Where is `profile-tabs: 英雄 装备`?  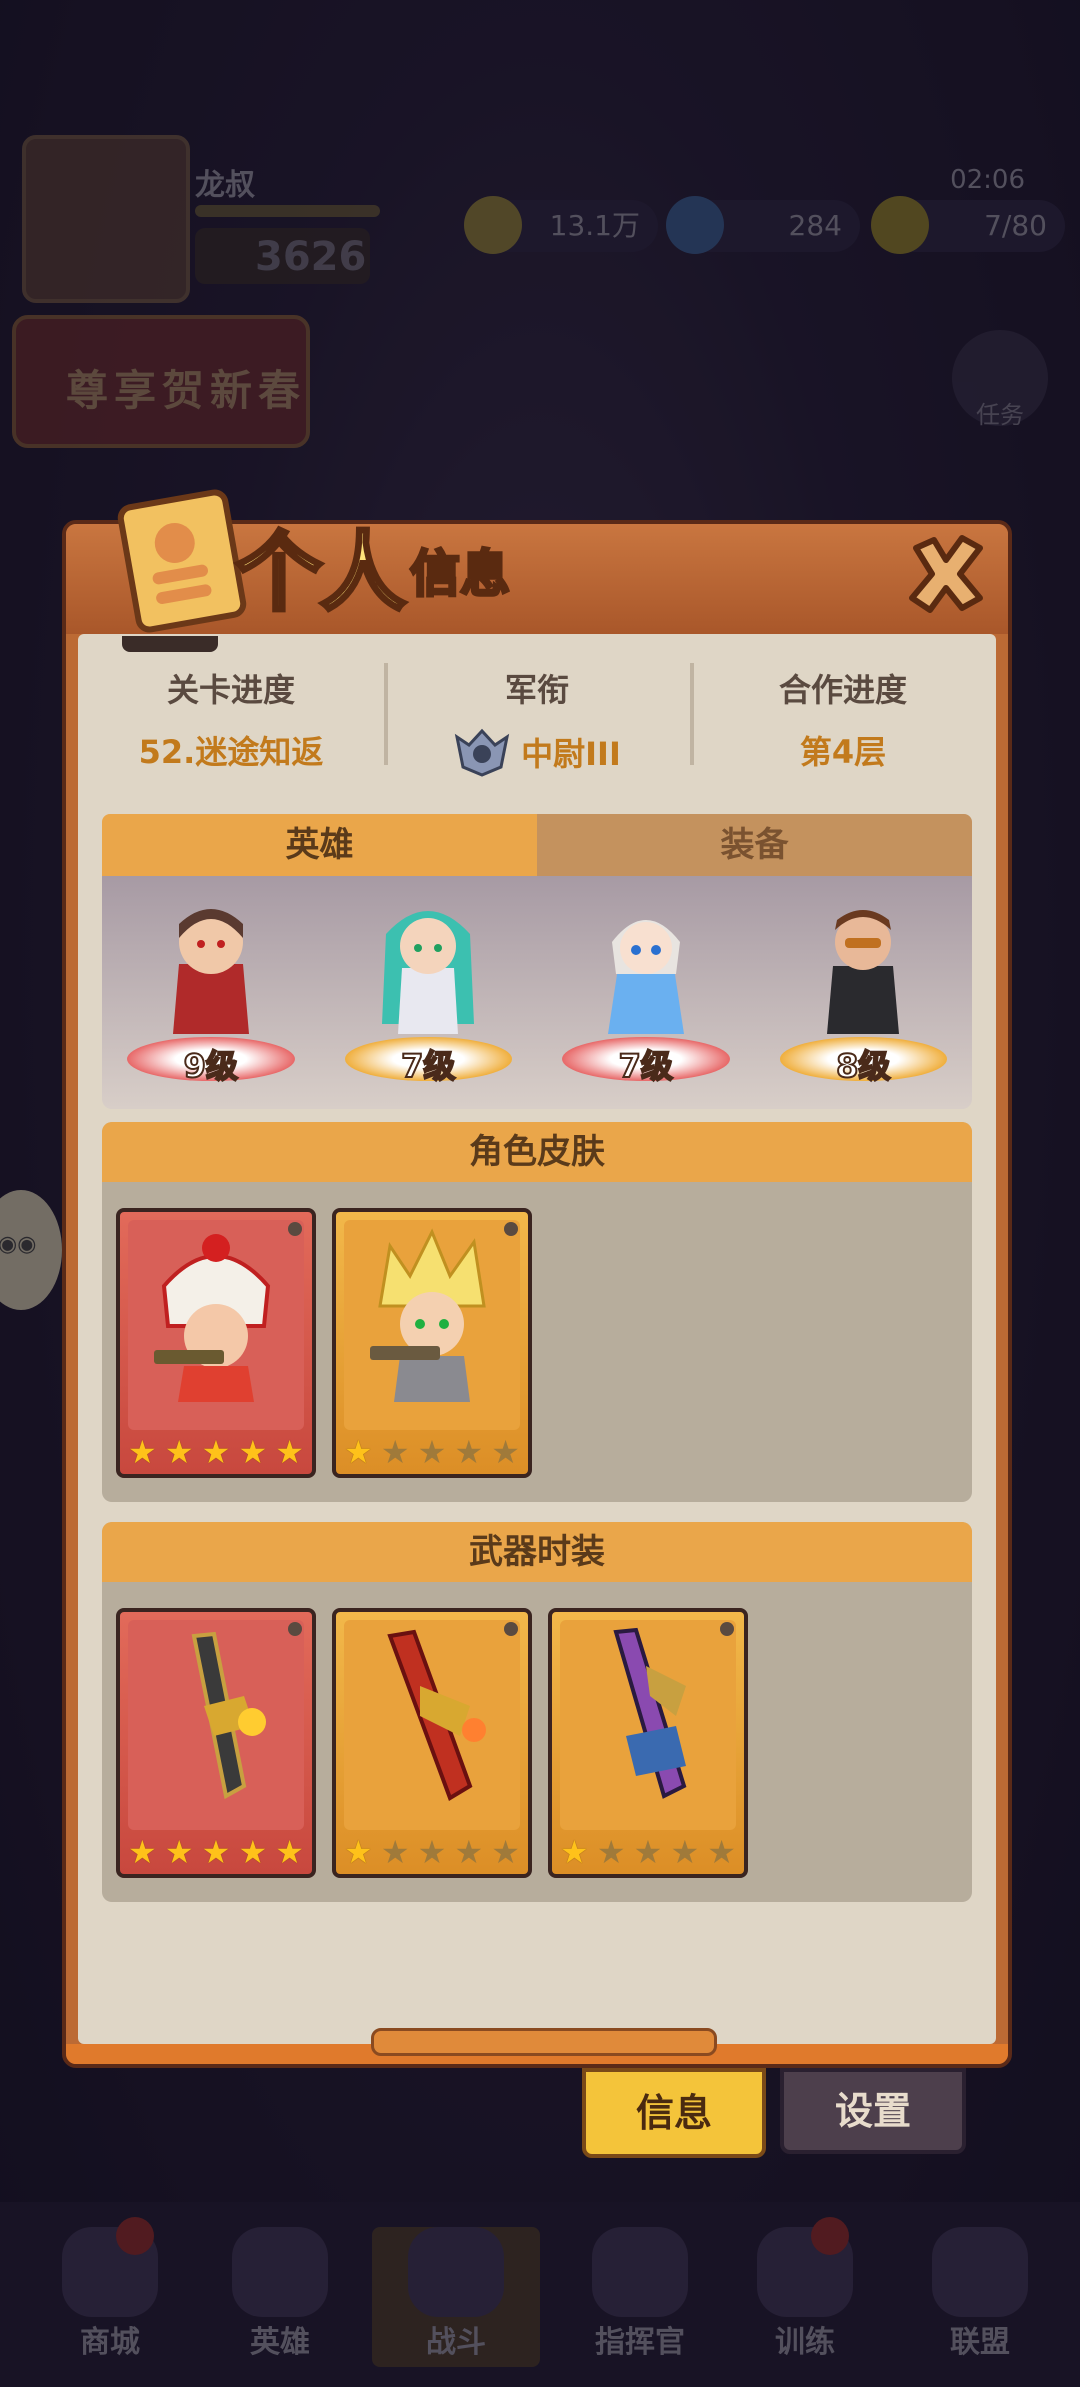 profile-tabs: 英雄 装备 is located at coordinates (537, 853).